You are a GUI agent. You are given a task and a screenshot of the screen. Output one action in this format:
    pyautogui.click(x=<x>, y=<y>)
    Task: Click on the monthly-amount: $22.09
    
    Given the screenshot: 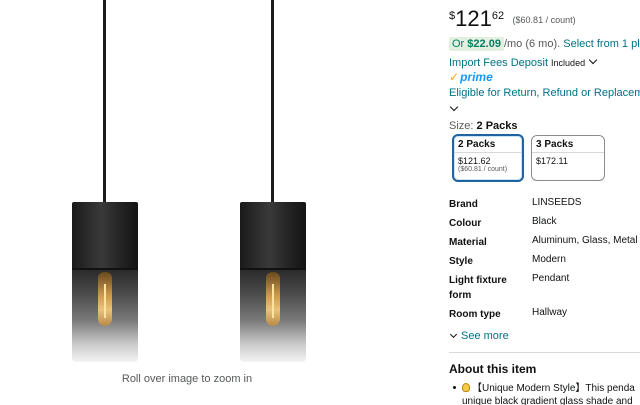 What is the action you would take?
    pyautogui.click(x=484, y=44)
    